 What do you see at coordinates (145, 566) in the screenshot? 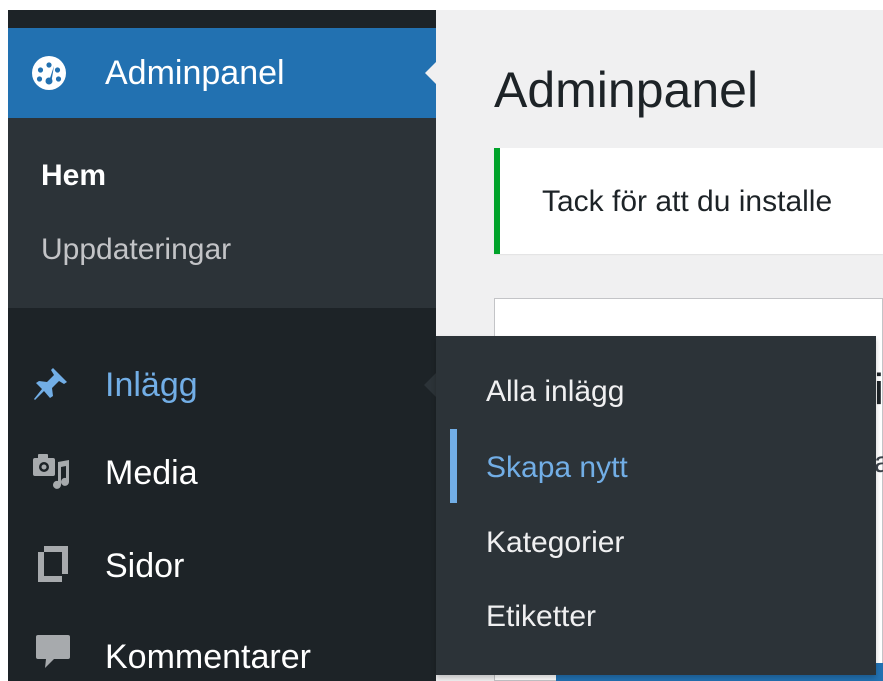
I see `sidebar-item-label: Sidor` at bounding box center [145, 566].